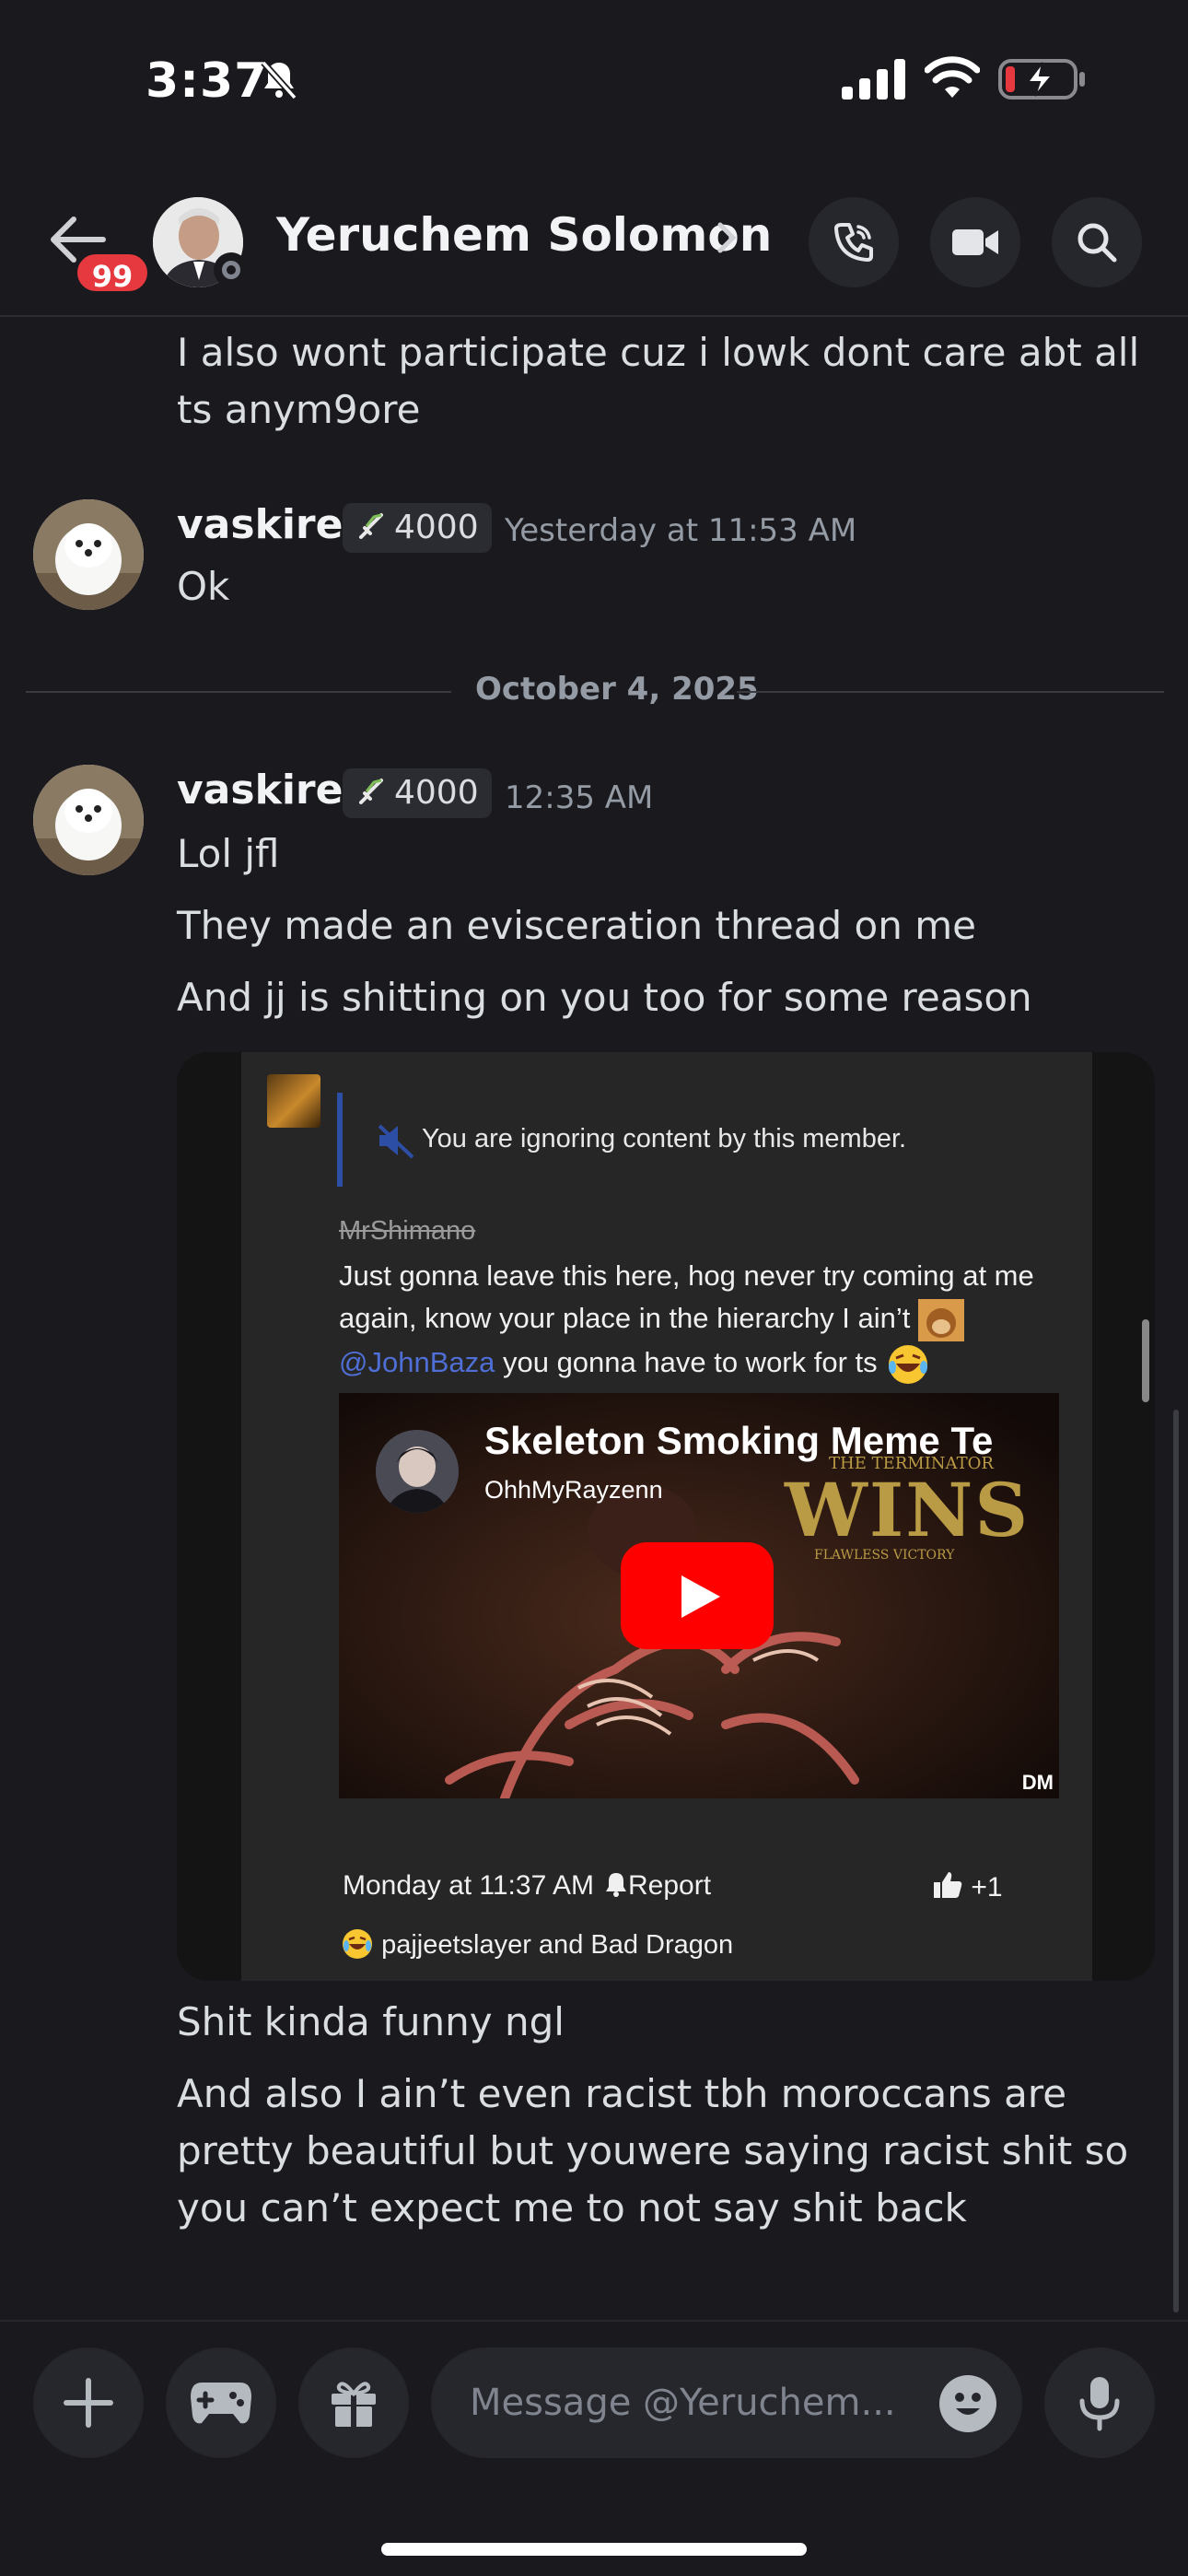  I want to click on video-camera-icon, so click(975, 242).